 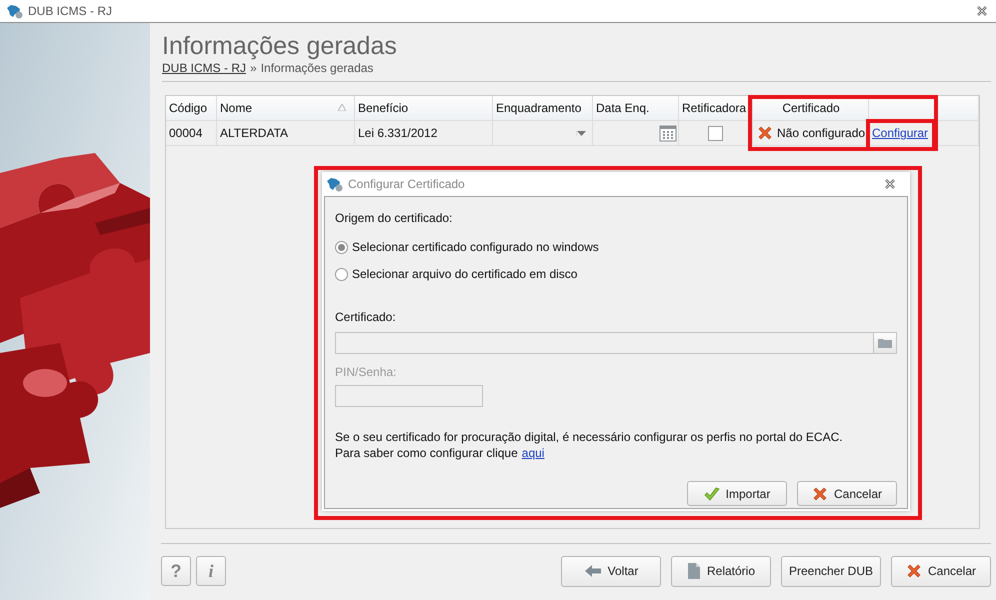 What do you see at coordinates (475, 247) in the screenshot?
I see `radio-label: Selecionar certificado configurado no windows` at bounding box center [475, 247].